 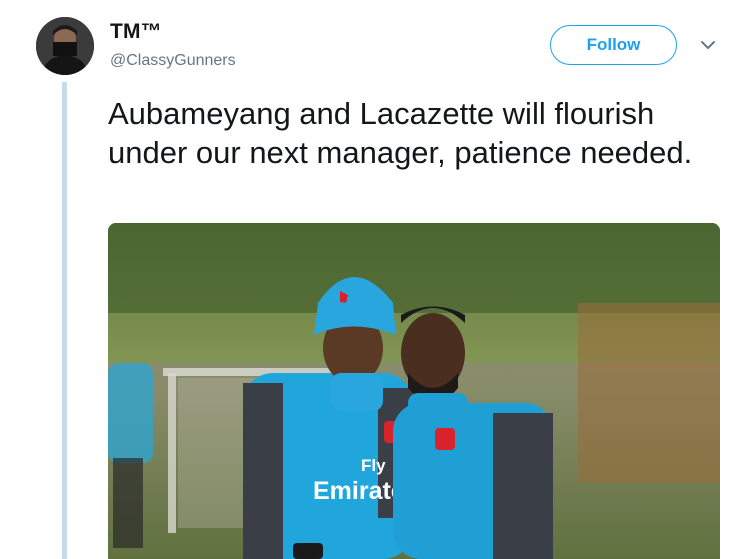 I want to click on shirt-sponsor-line1: Fly, so click(x=373, y=465).